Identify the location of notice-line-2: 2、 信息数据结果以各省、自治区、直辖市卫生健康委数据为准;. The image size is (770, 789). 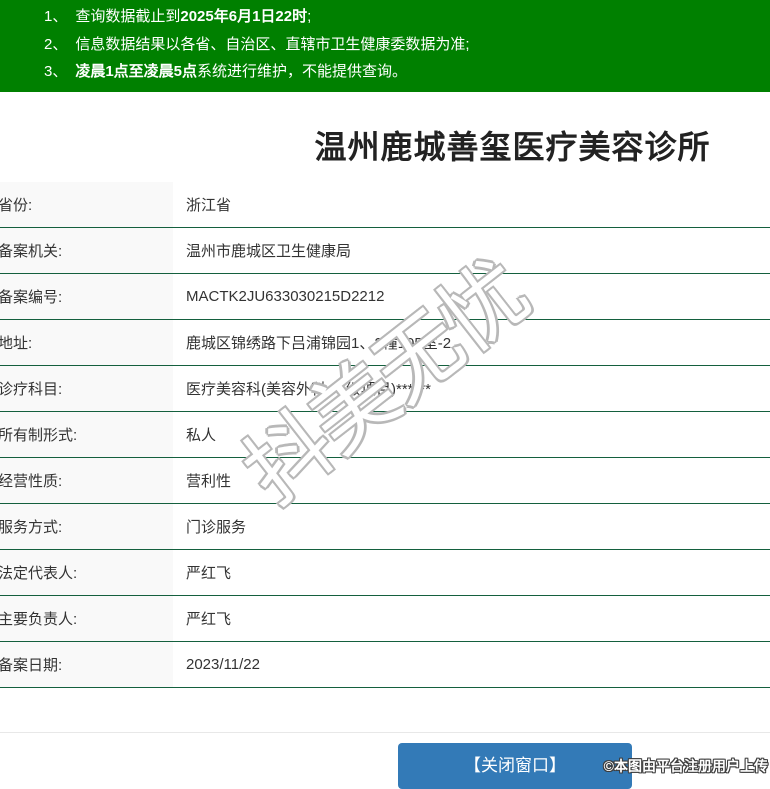
(385, 45).